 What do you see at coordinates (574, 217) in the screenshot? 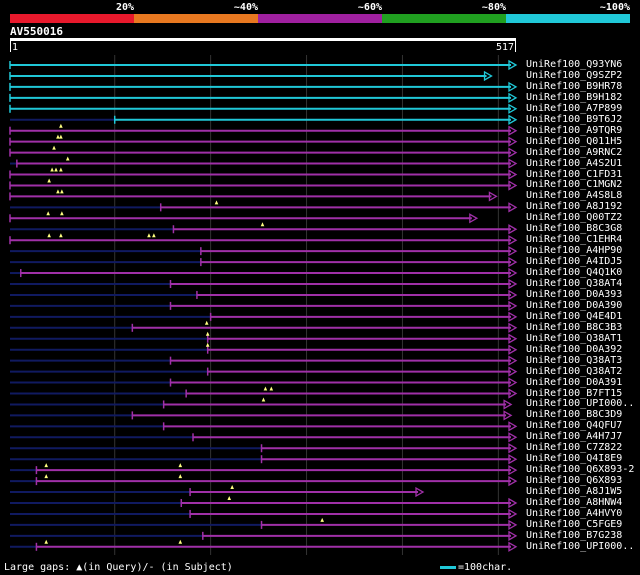
I see `hit-label: UniRef100_Q00TZ2` at bounding box center [574, 217].